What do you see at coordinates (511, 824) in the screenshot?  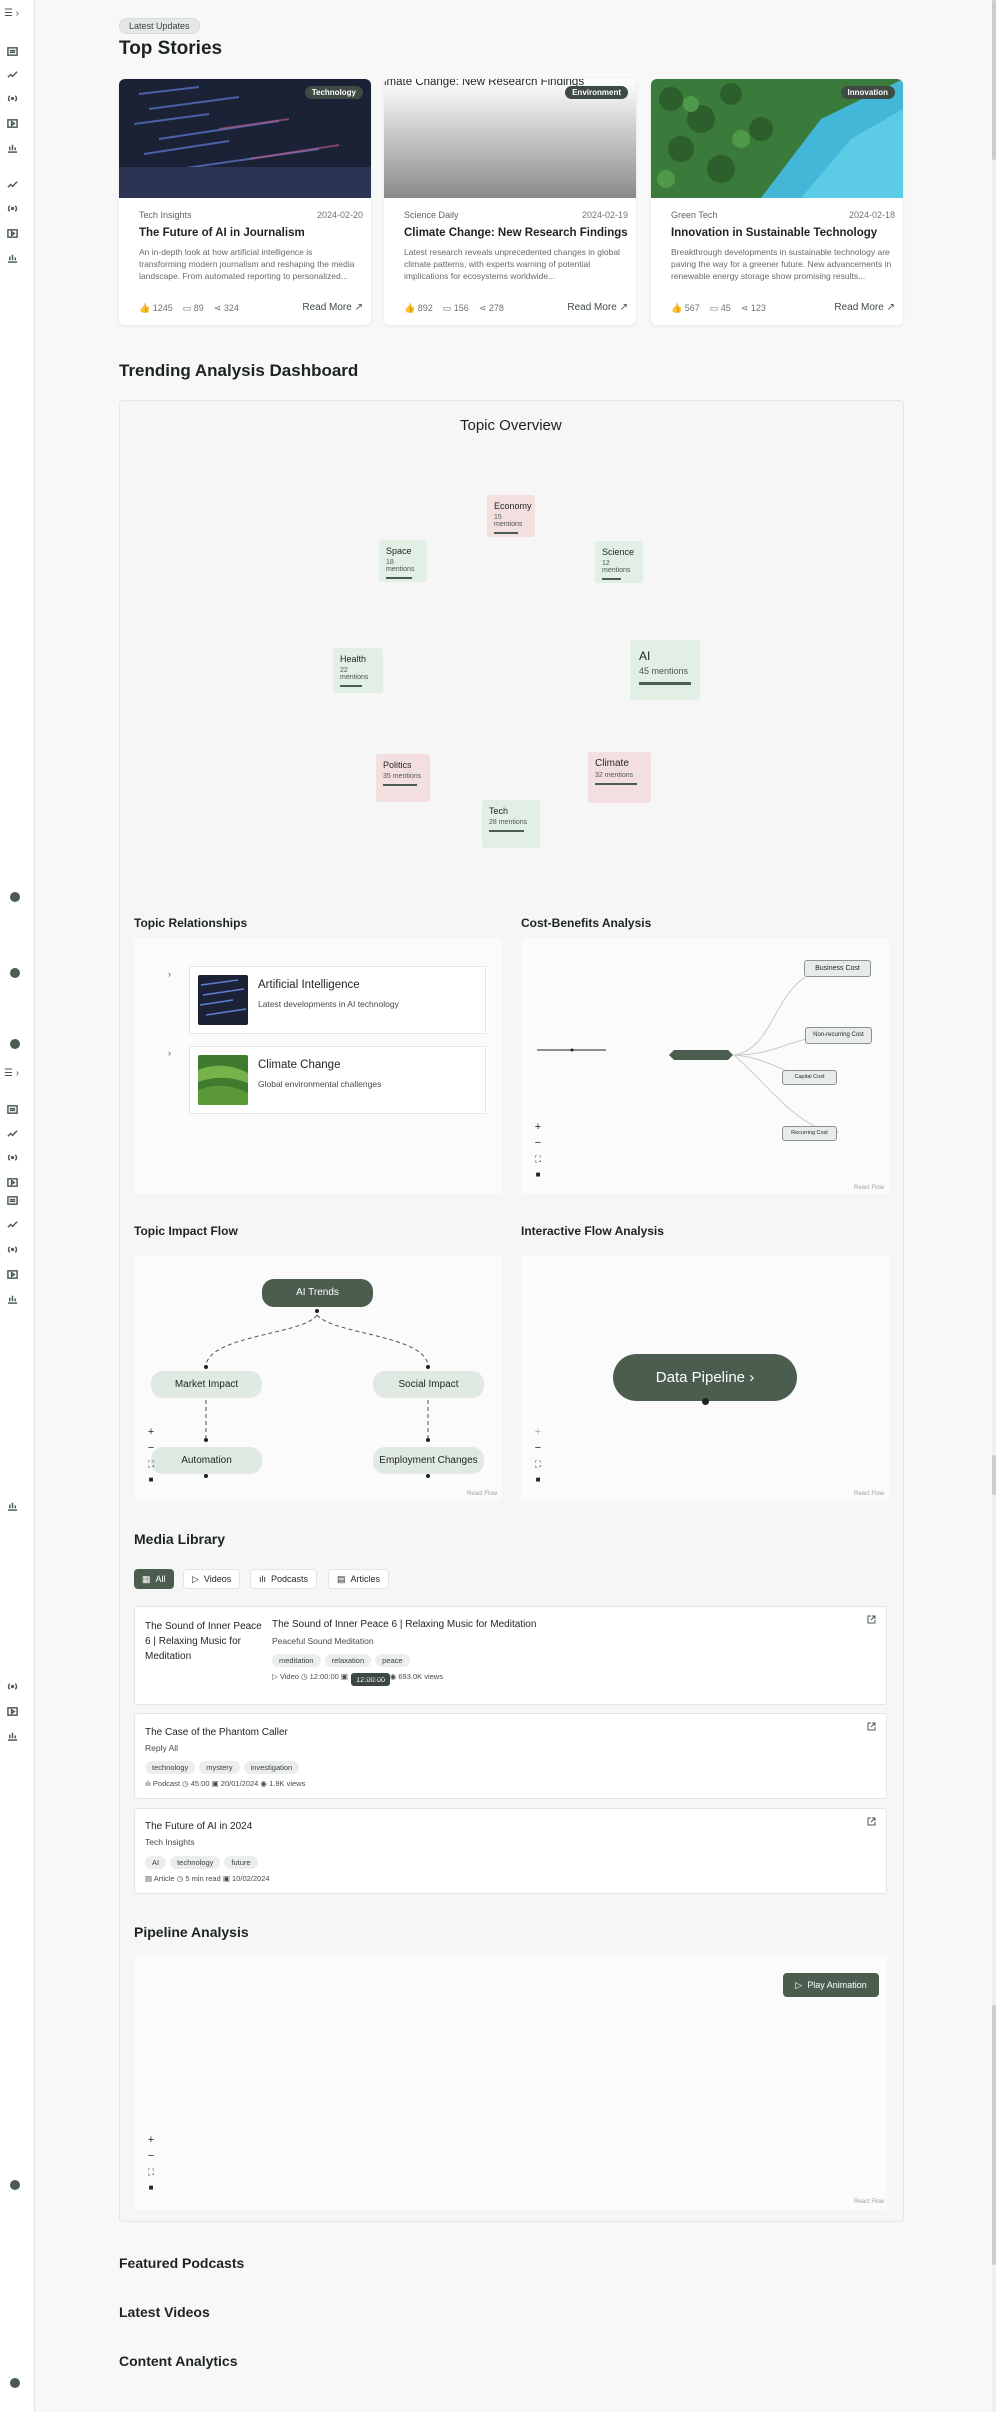 I see `topic-card-tech: Tech 28 mentions` at bounding box center [511, 824].